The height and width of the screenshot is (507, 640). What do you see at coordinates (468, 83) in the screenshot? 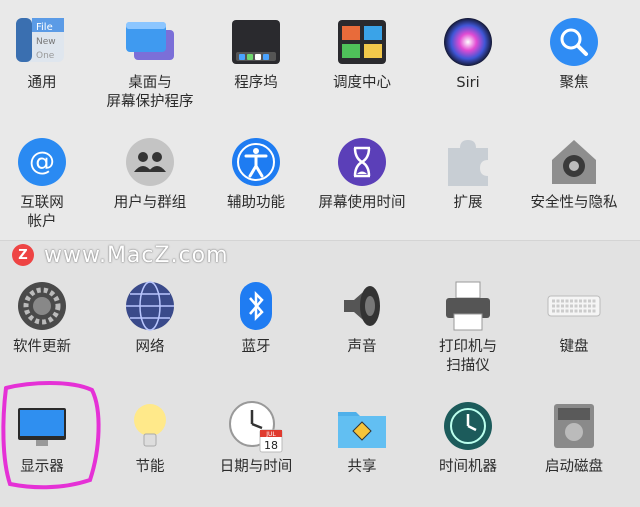
I see `pane-label: Siri` at bounding box center [468, 83].